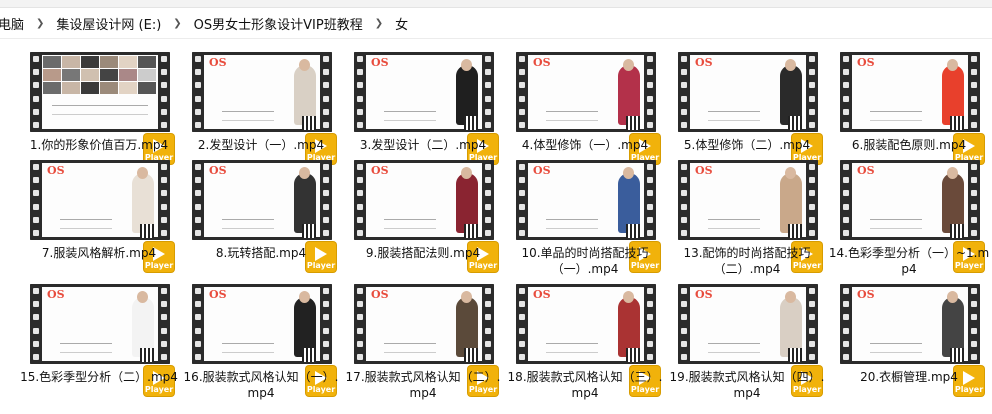  I want to click on file-item: OS Player 13.配饰的时尚搭配技巧（二）.mp4, so click(747, 217).